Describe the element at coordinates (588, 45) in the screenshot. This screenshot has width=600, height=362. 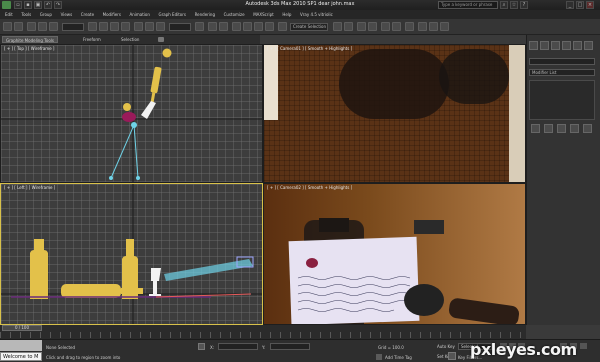
I see `utilities-panel-icon` at that location.